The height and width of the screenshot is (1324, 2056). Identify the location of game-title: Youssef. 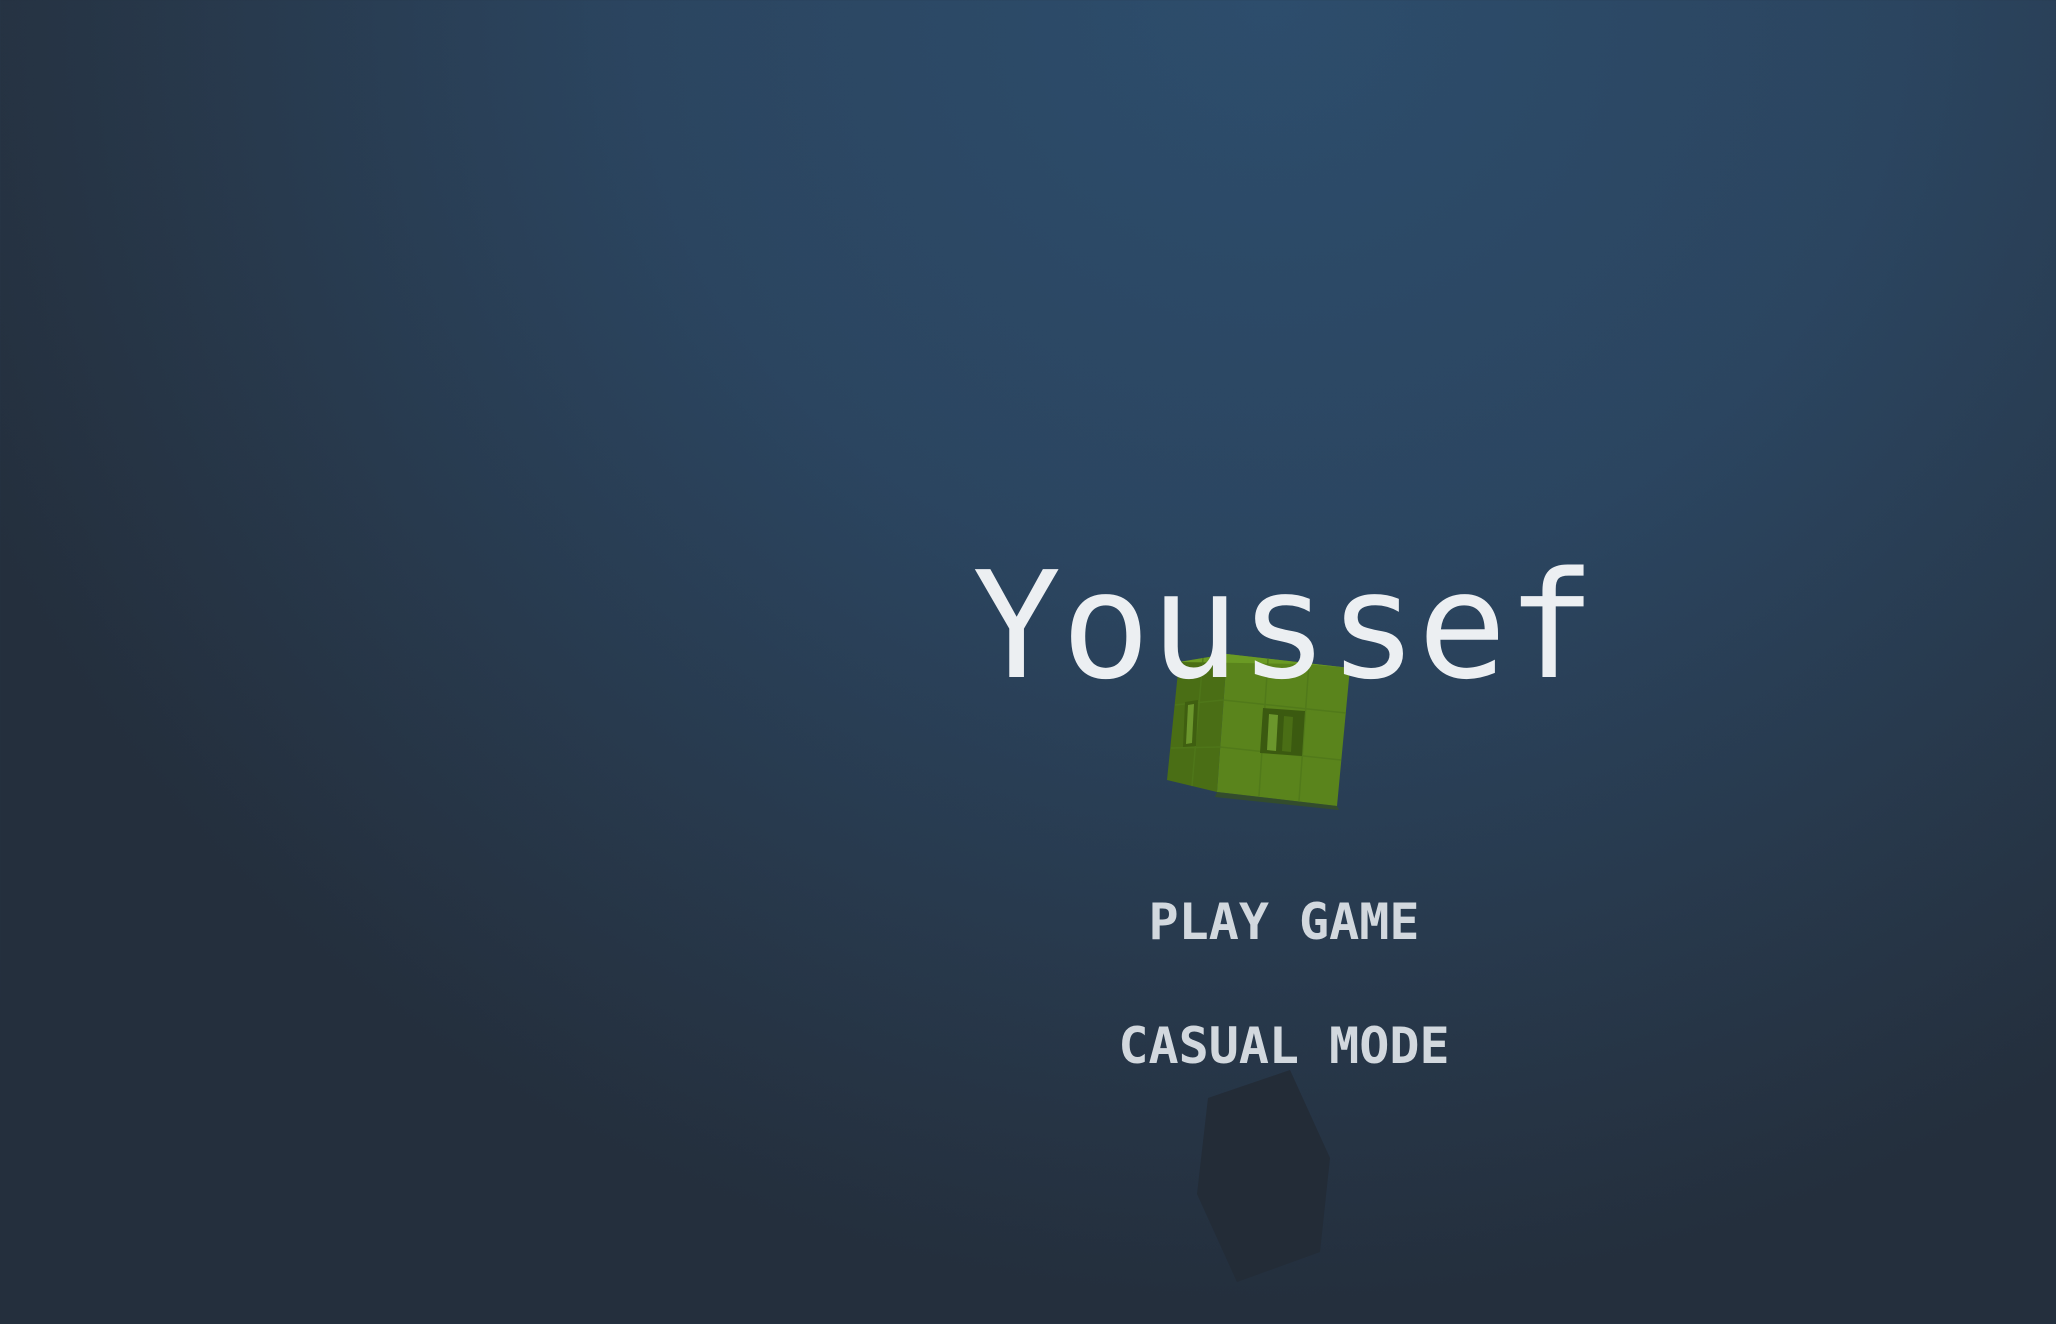
(1284, 626).